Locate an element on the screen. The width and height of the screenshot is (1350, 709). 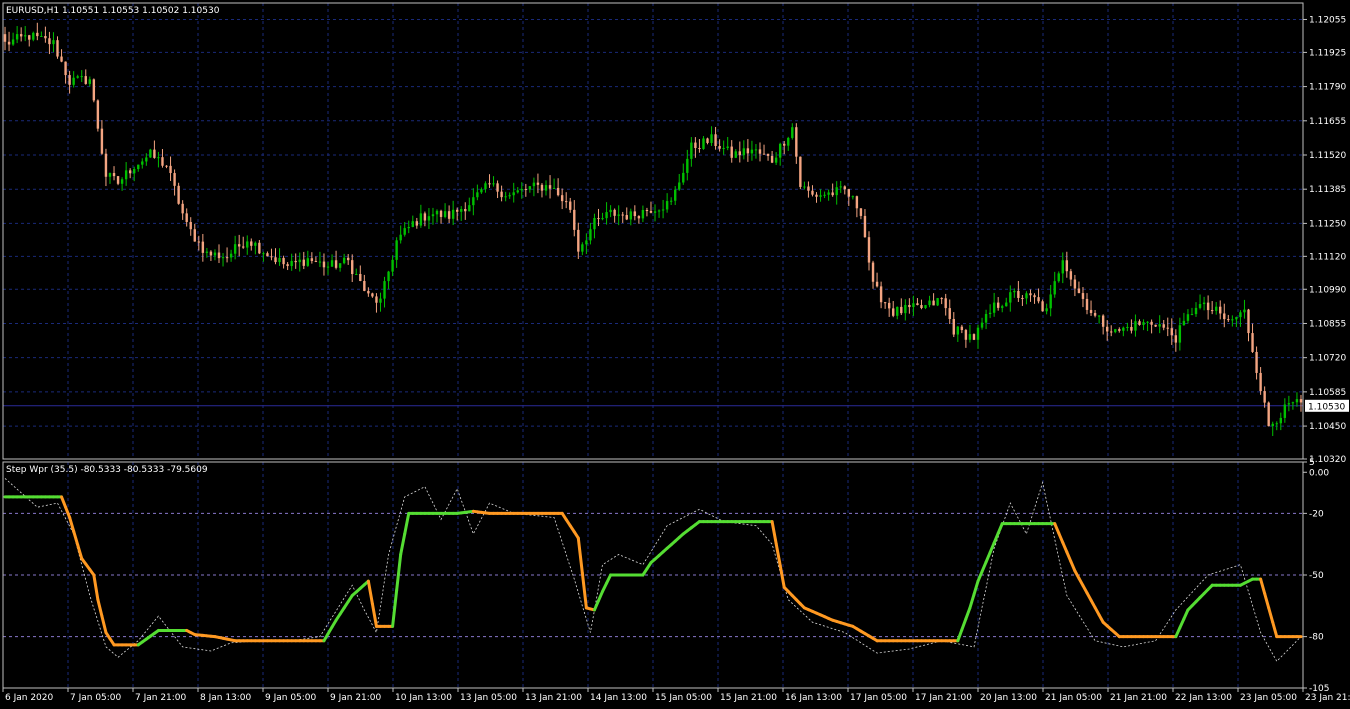
price-tick-label: 1.11520 is located at coordinates (1327, 156).